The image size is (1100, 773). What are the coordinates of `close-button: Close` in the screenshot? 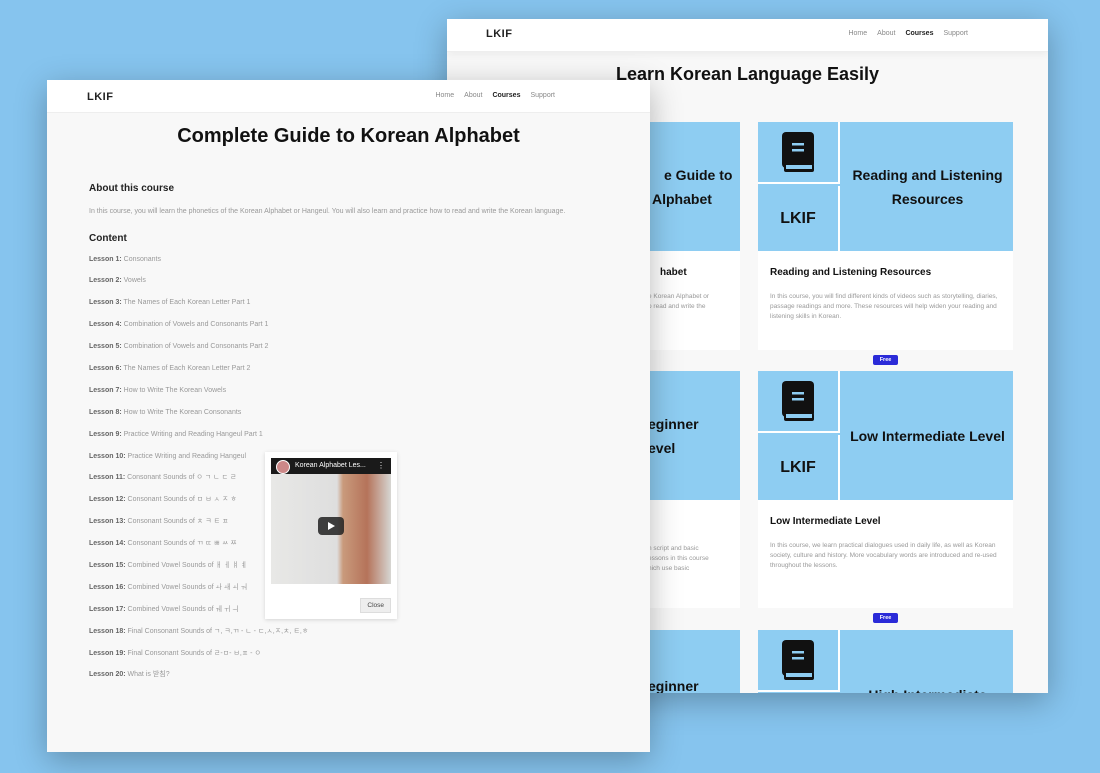 It's located at (375, 605).